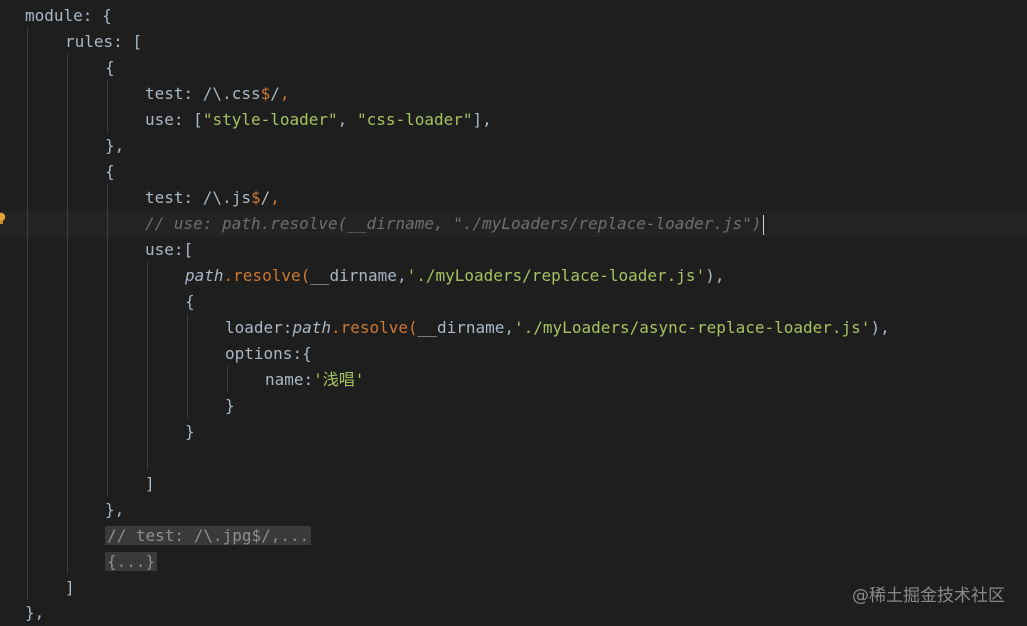 Image resolution: width=1027 pixels, height=626 pixels. Describe the element at coordinates (54, 15) in the screenshot. I see `token: module` at that location.